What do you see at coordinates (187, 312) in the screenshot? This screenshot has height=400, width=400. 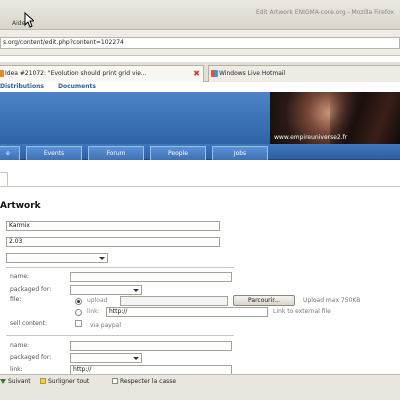 I see `link-url-input: http://` at bounding box center [187, 312].